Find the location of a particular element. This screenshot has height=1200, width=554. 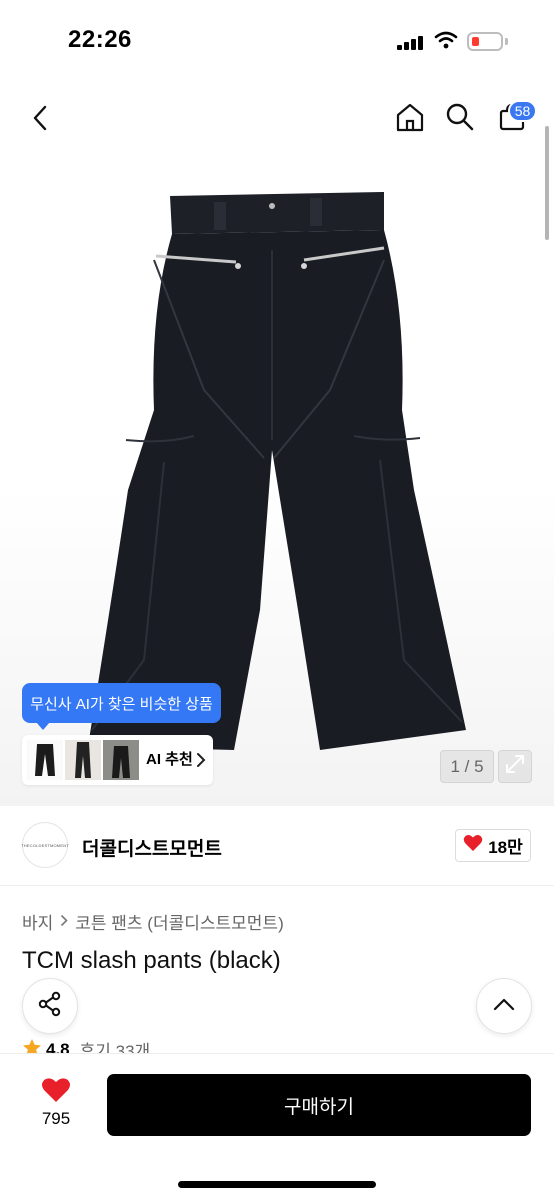

share-icon is located at coordinates (50, 1006).